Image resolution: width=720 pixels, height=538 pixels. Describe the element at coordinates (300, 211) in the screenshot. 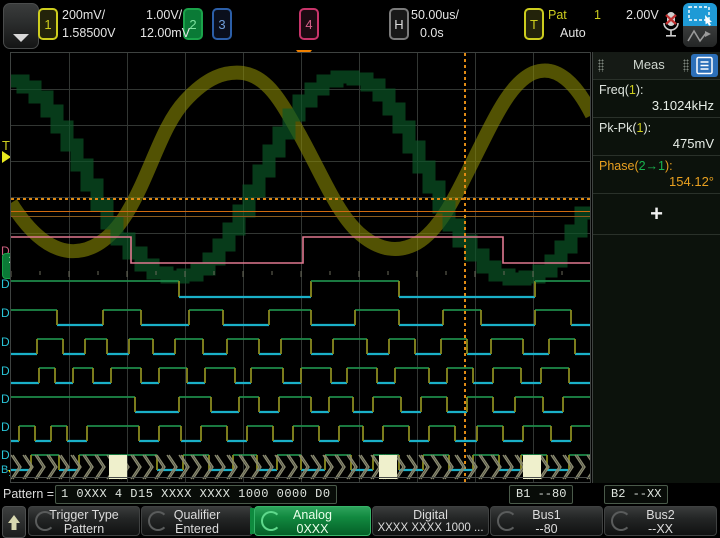

I see `orange-reference-line` at that location.